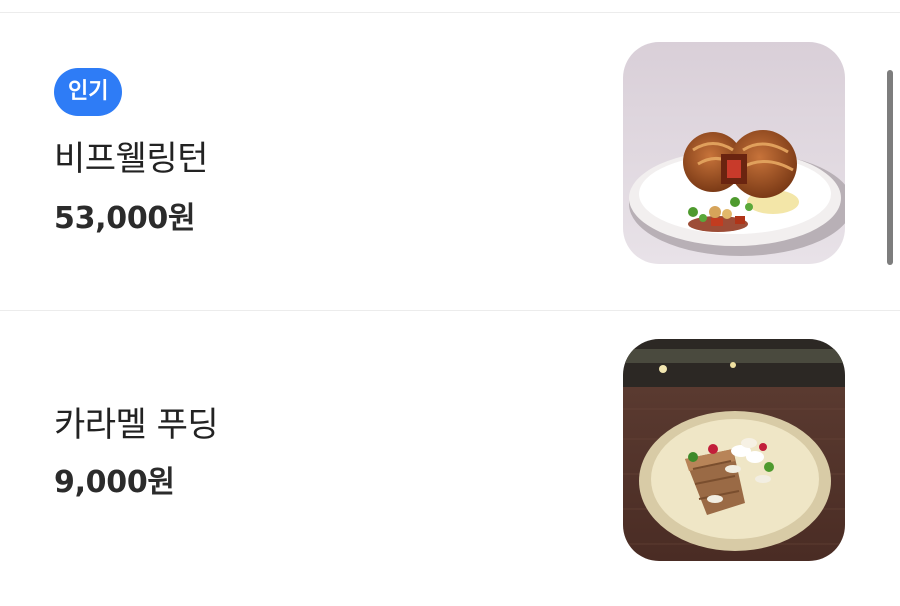  What do you see at coordinates (136, 425) in the screenshot?
I see `menu-item-name: 카라멜 푸딩` at bounding box center [136, 425].